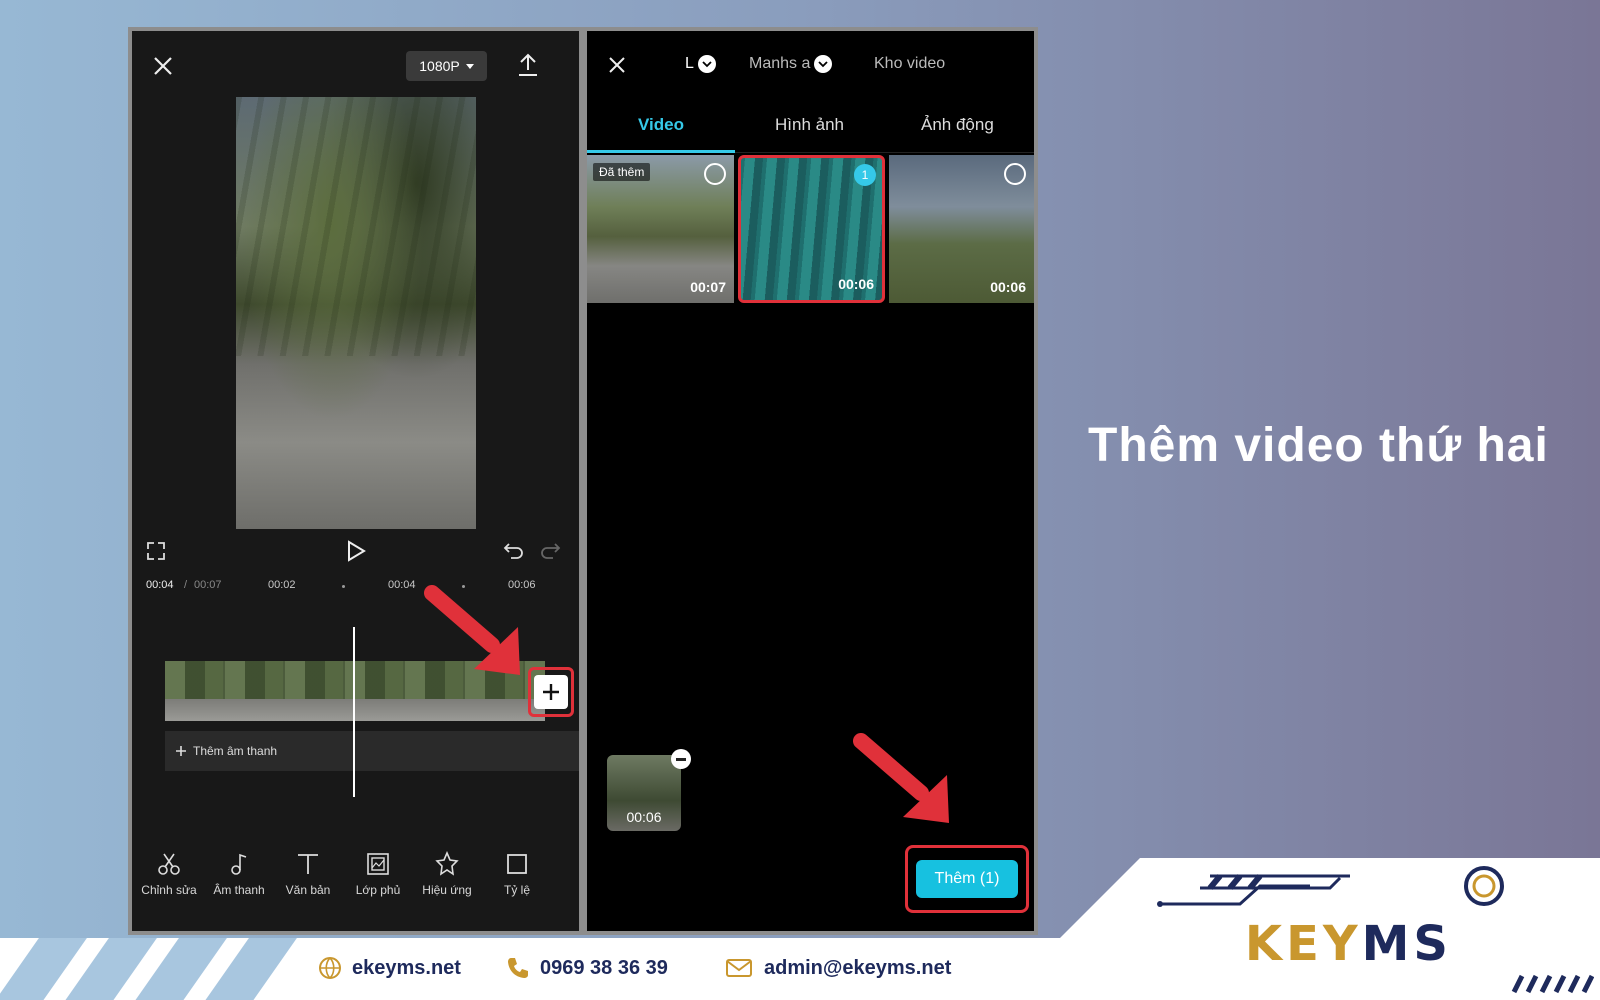 The height and width of the screenshot is (1000, 1600). I want to click on ruler-dot, so click(343, 586).